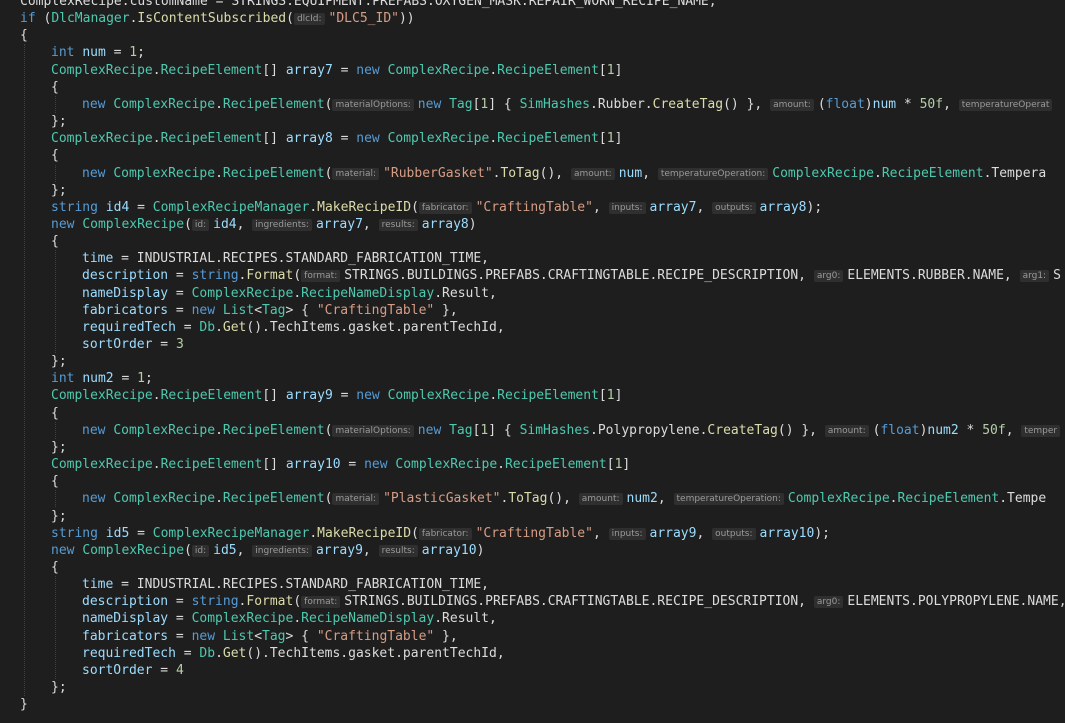 The image size is (1065, 723). I want to click on code-token: =, so click(125, 379).